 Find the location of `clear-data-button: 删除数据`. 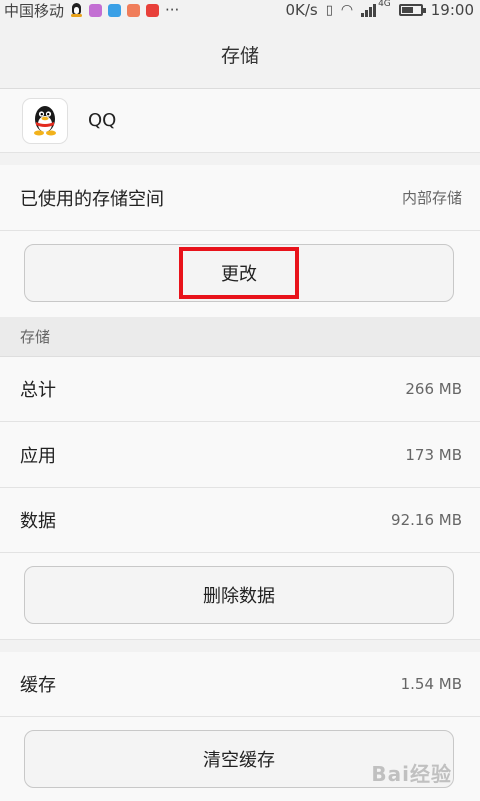

clear-data-button: 删除数据 is located at coordinates (239, 595).